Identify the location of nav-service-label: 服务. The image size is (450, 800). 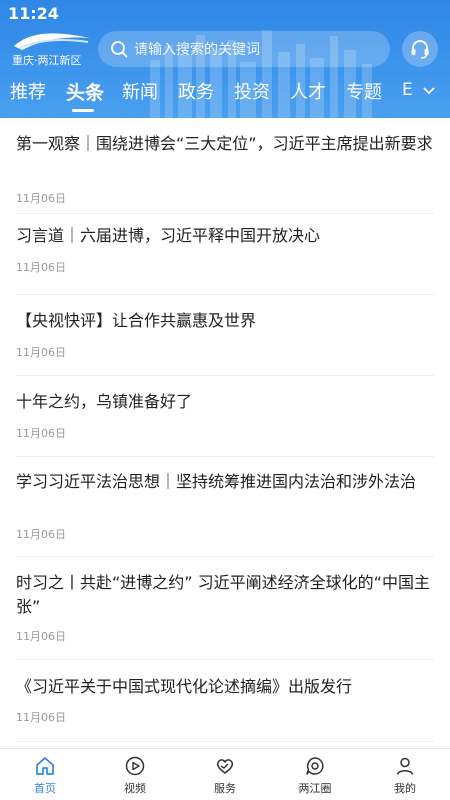
(225, 788).